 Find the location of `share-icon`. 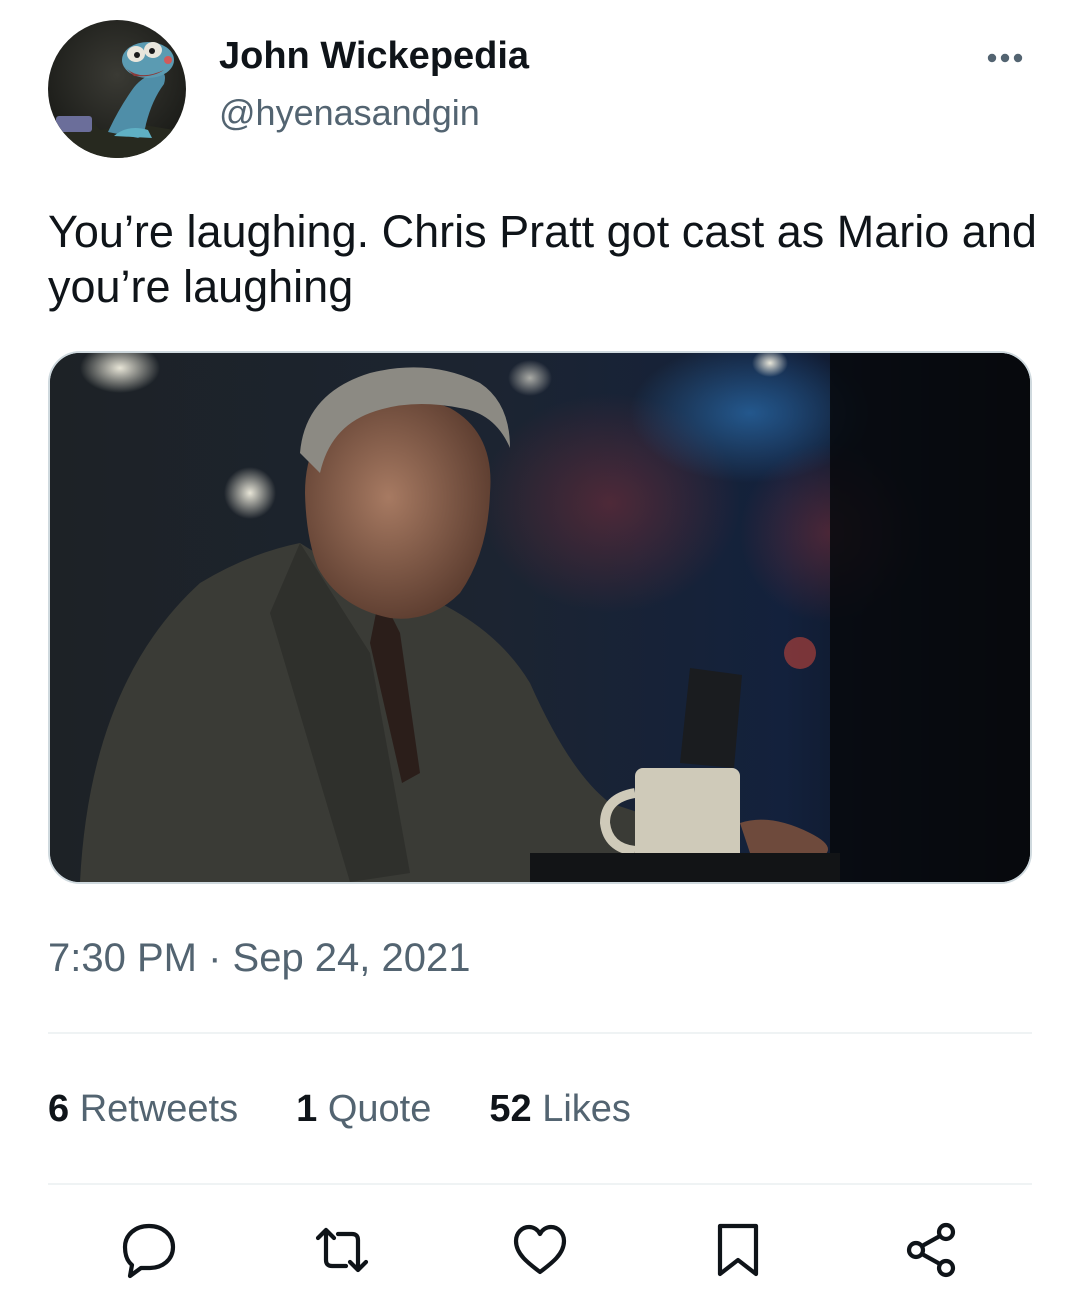

share-icon is located at coordinates (931, 1250).